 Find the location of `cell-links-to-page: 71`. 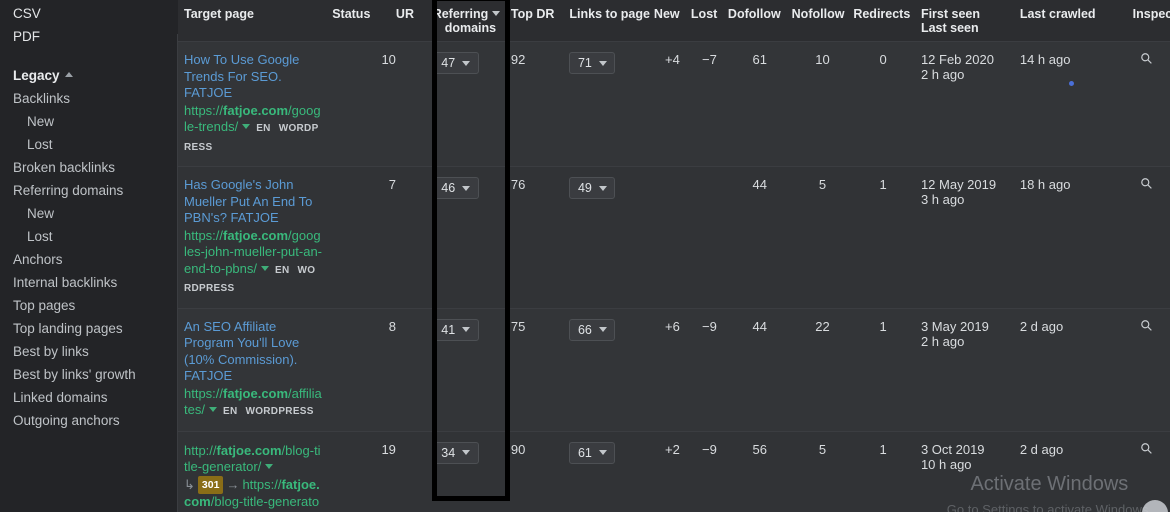

cell-links-to-page: 71 is located at coordinates (607, 104).